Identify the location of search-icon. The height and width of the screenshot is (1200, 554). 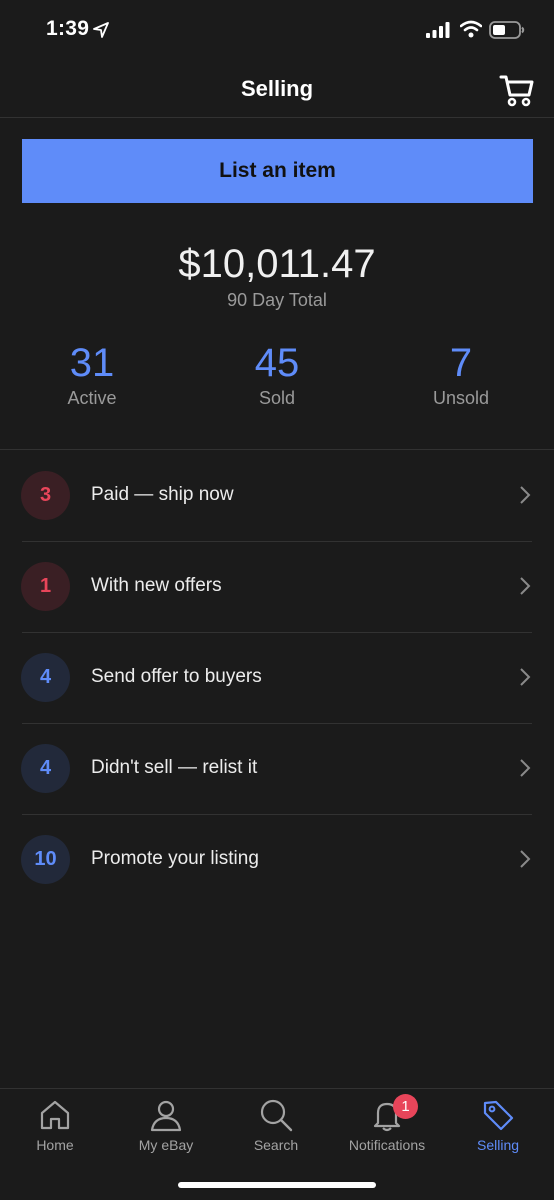
(276, 1115).